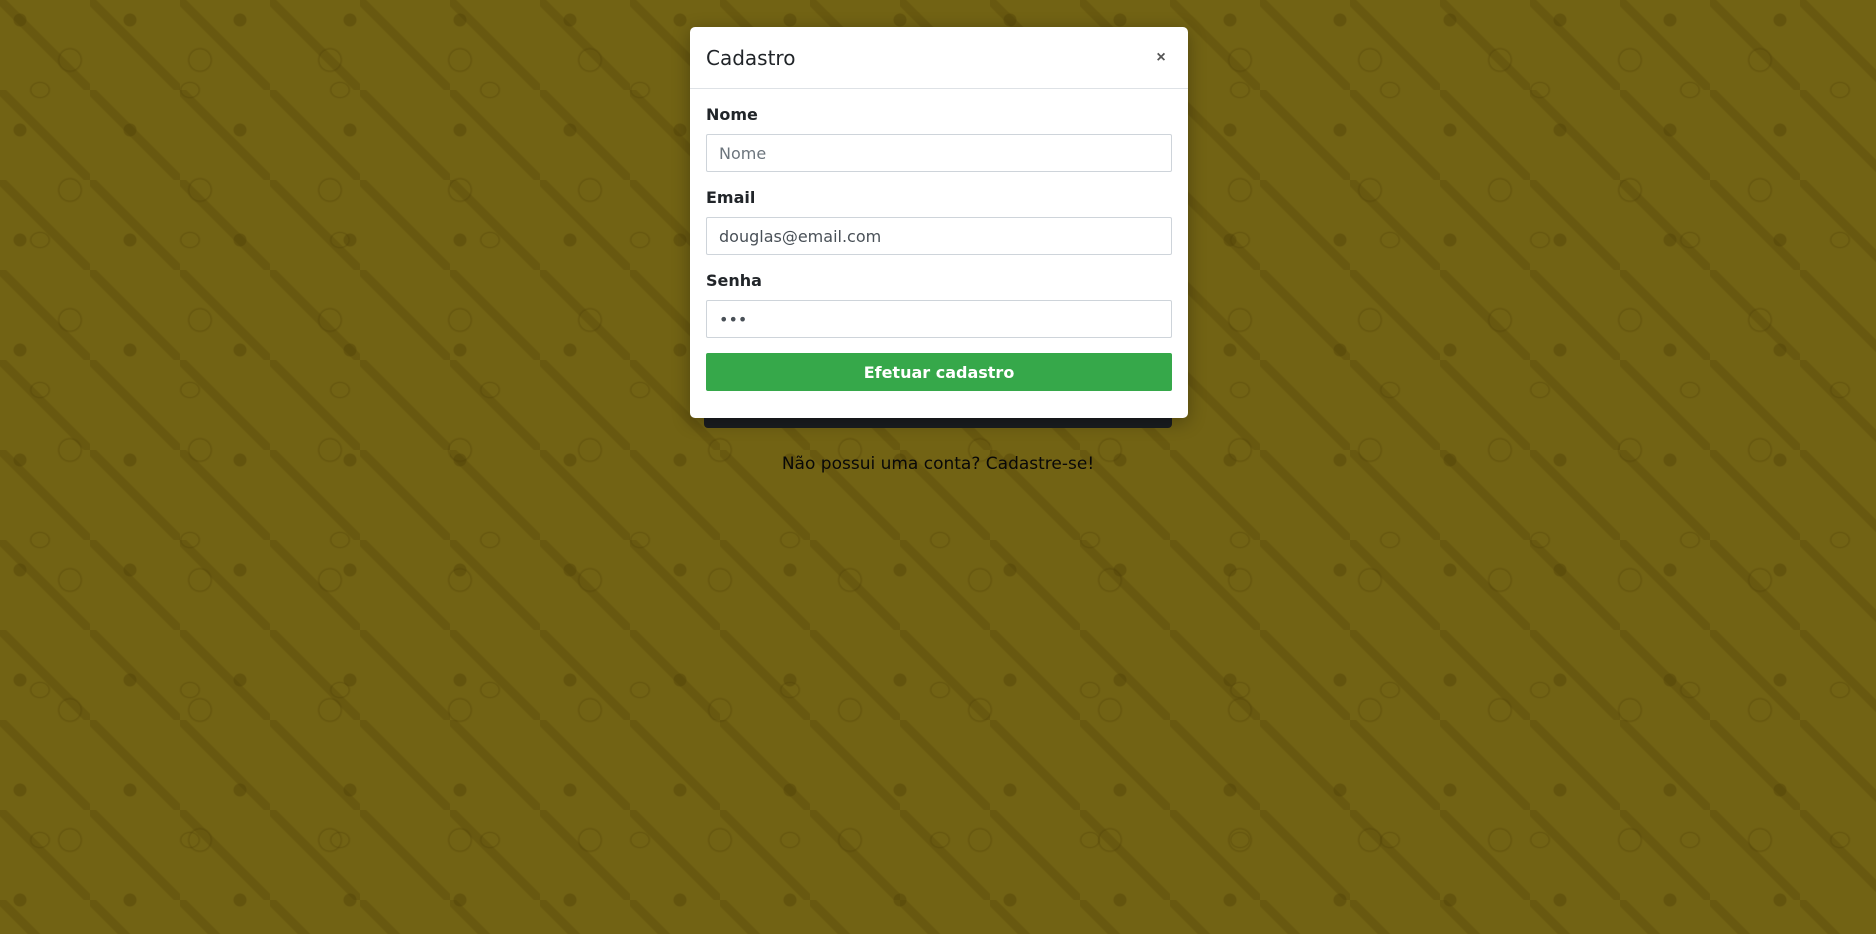 Image resolution: width=1876 pixels, height=934 pixels. Describe the element at coordinates (731, 197) in the screenshot. I see `email-label: Email` at that location.